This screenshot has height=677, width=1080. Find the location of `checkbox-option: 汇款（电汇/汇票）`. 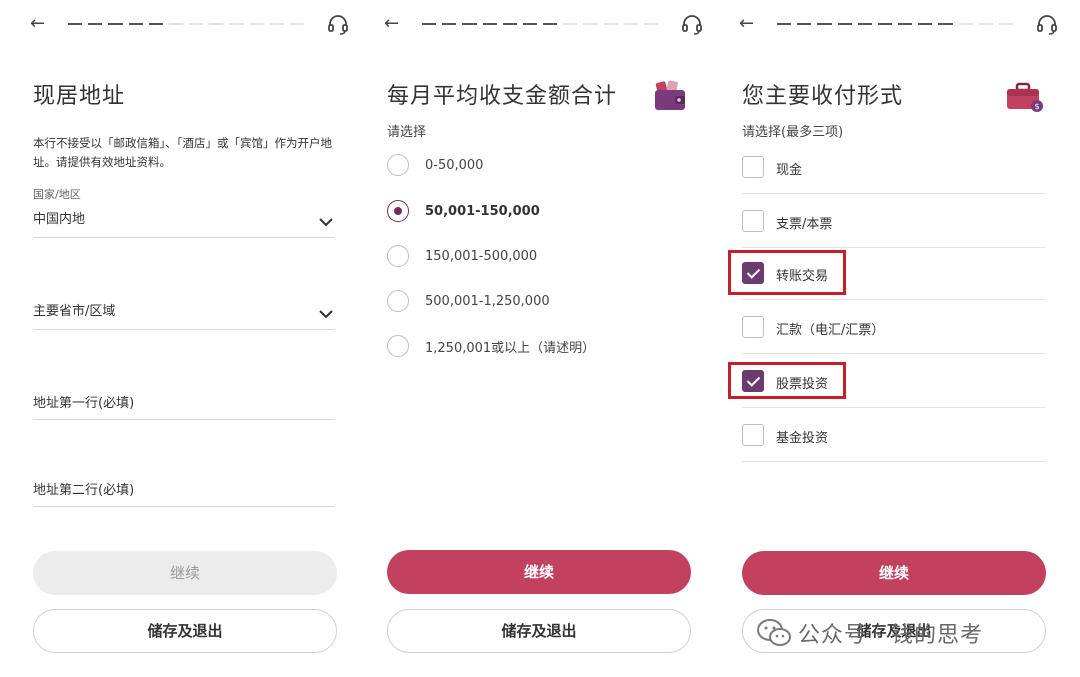

checkbox-option: 汇款（电汇/汇票） is located at coordinates (894, 327).